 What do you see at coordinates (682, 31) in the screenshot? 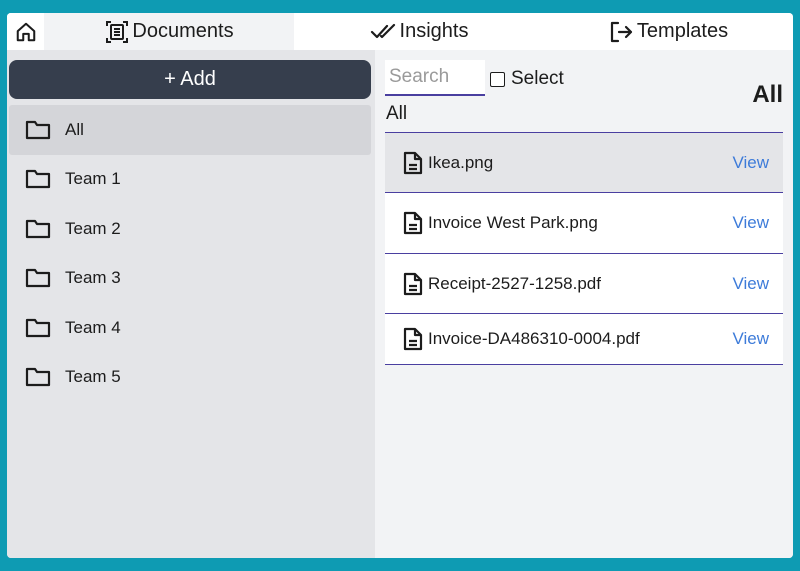
I see `tab-templates-label: Templates` at bounding box center [682, 31].